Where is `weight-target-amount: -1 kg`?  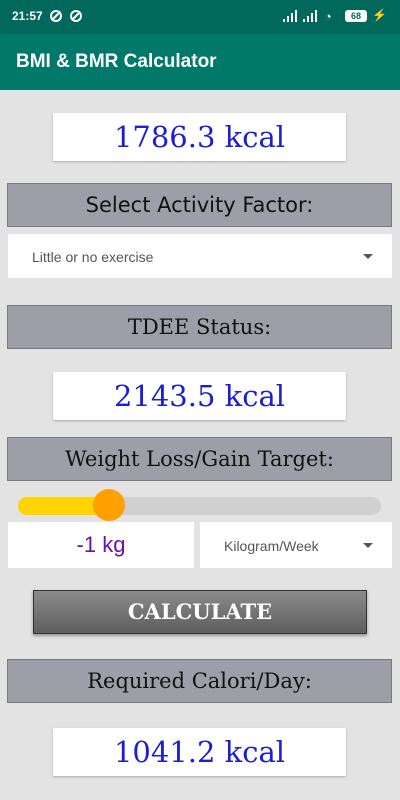 weight-target-amount: -1 kg is located at coordinates (101, 545).